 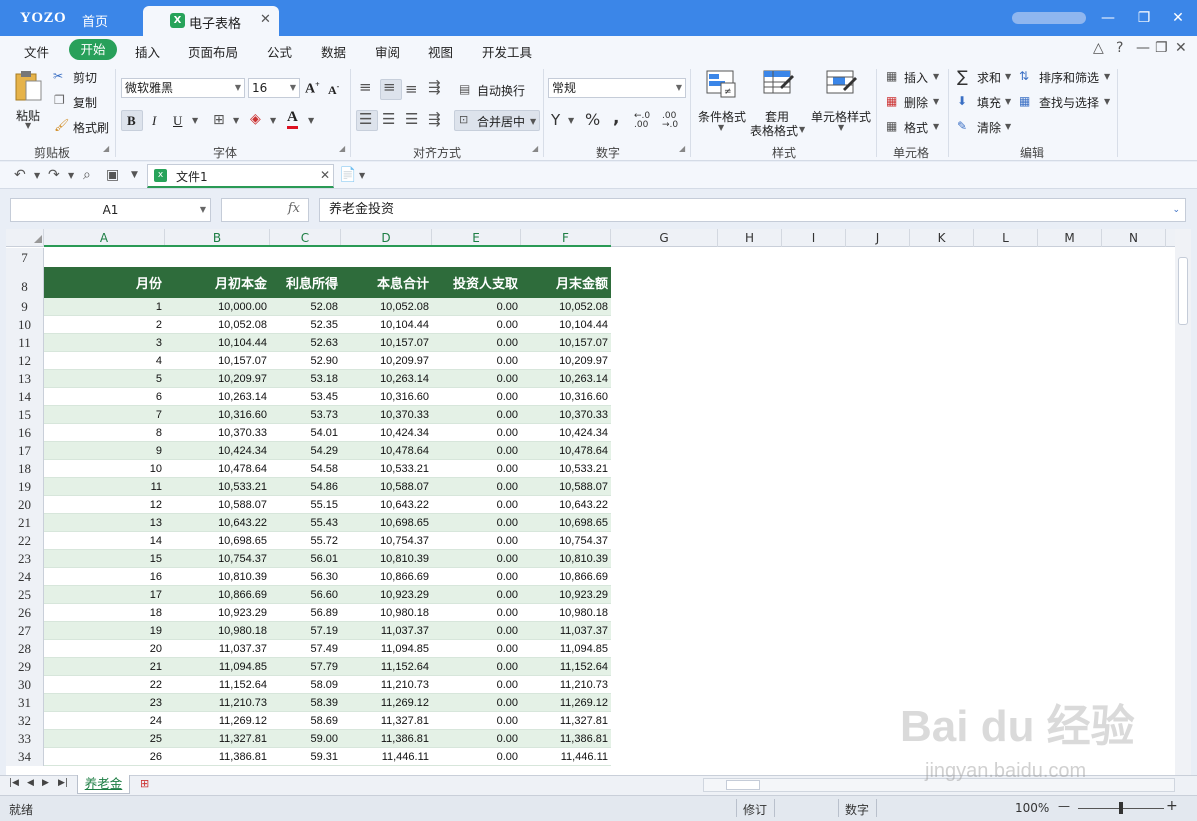 I want to click on fx-button: fx, so click(x=265, y=210).